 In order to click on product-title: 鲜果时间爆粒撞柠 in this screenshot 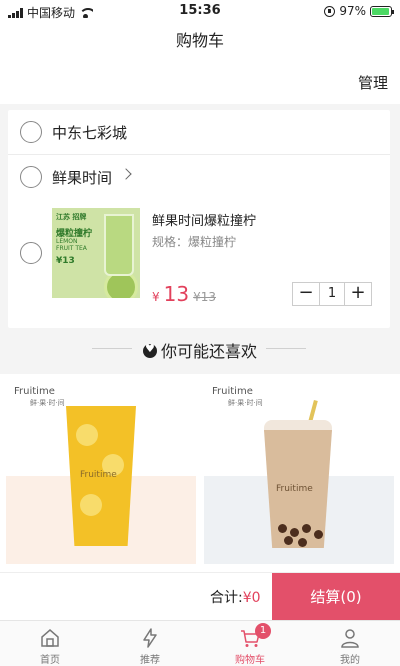, I will do `click(204, 219)`.